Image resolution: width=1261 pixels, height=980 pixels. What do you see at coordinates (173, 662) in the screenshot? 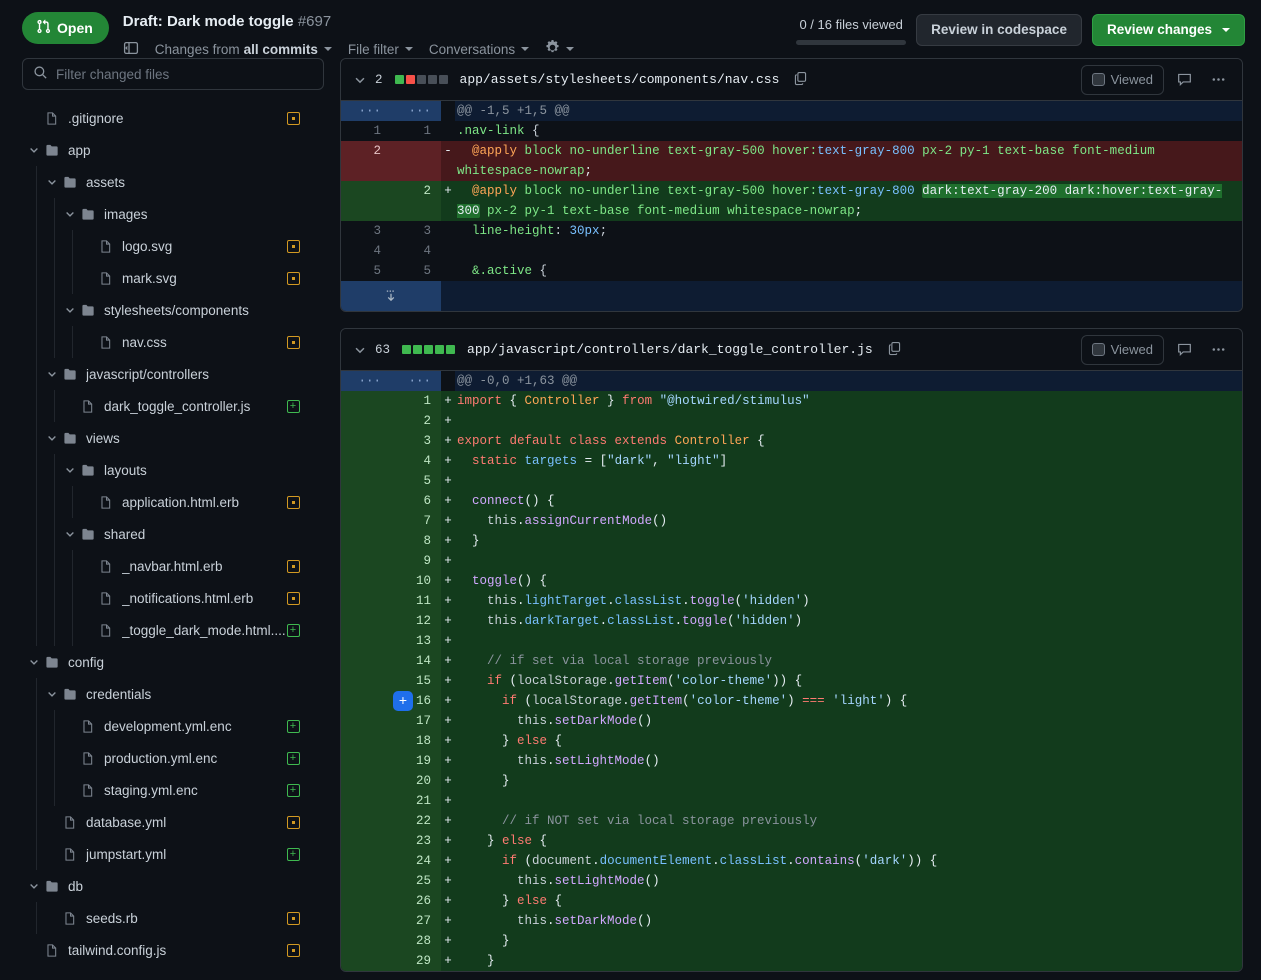
I see `tree-folder-config: config` at bounding box center [173, 662].